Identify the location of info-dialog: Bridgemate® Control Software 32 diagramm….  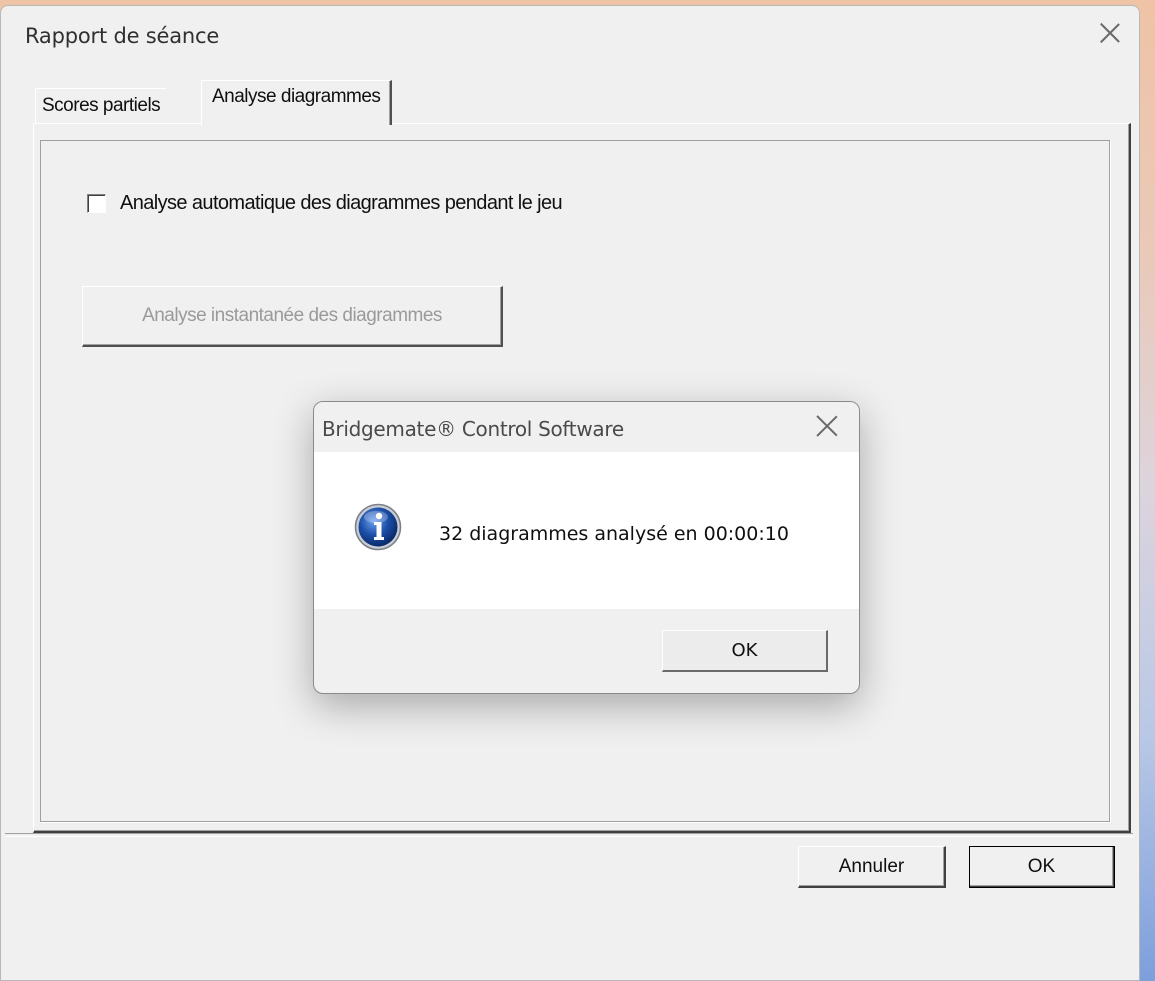
(586, 547).